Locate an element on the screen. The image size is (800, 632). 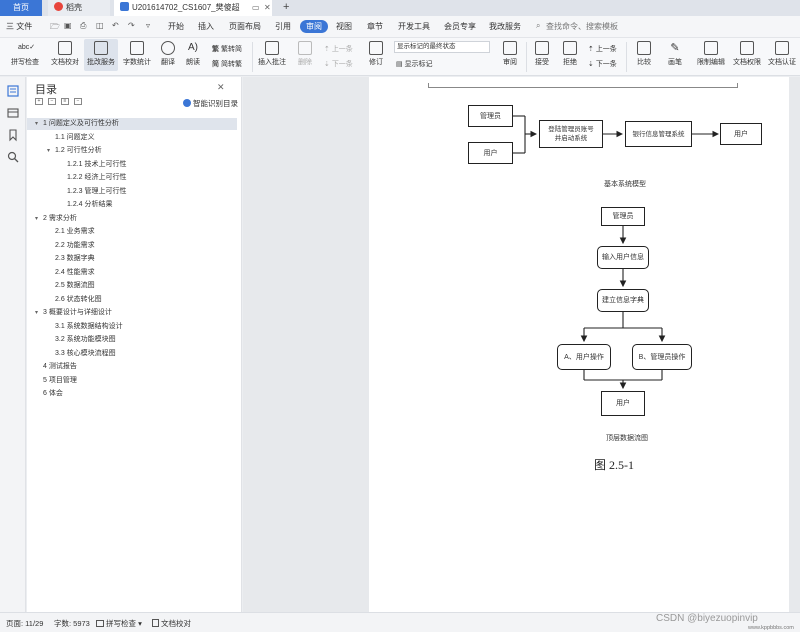
diagram2-caption: 顶层数据流图 is located at coordinates (627, 438).